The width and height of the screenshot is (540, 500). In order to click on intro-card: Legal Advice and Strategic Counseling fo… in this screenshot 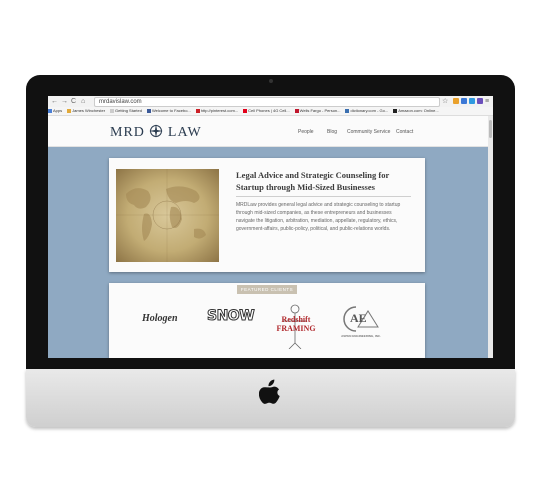, I will do `click(267, 215)`.